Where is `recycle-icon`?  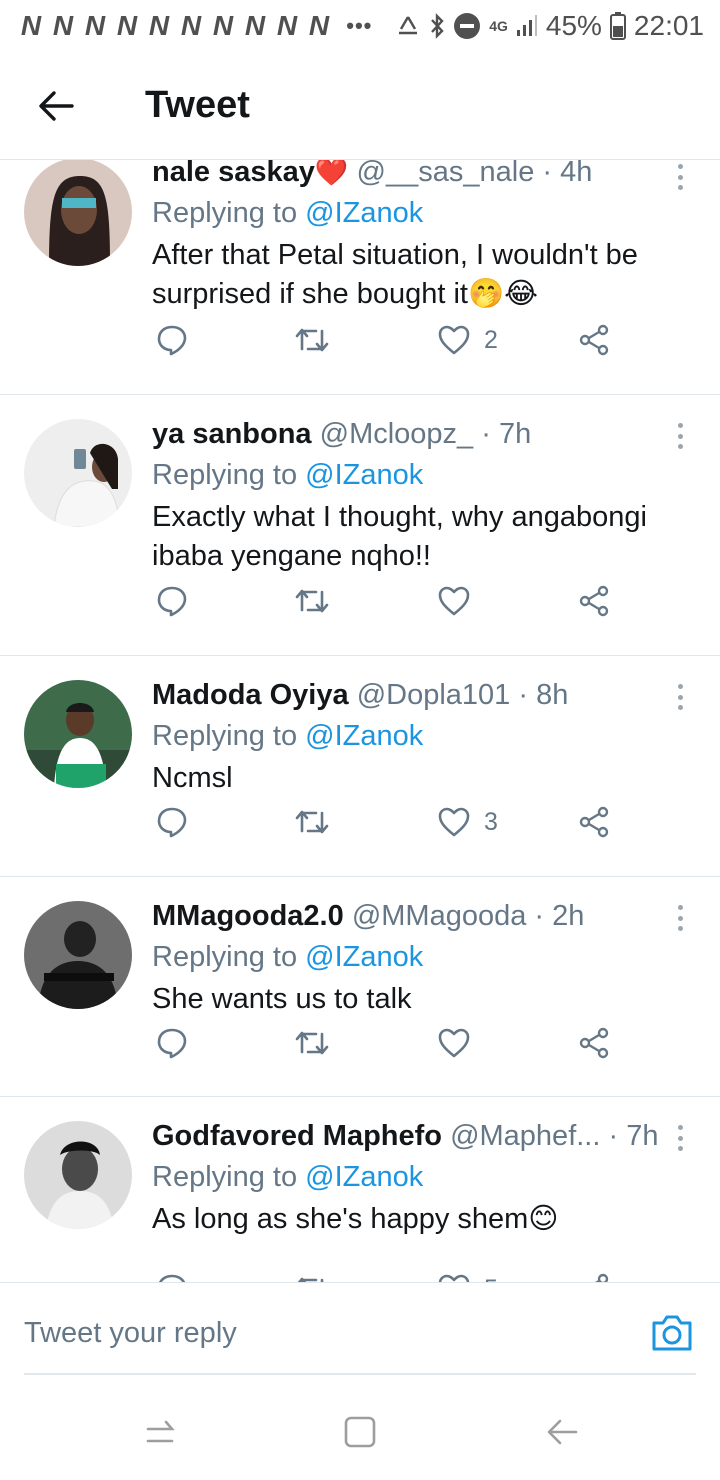
recycle-icon is located at coordinates (408, 25).